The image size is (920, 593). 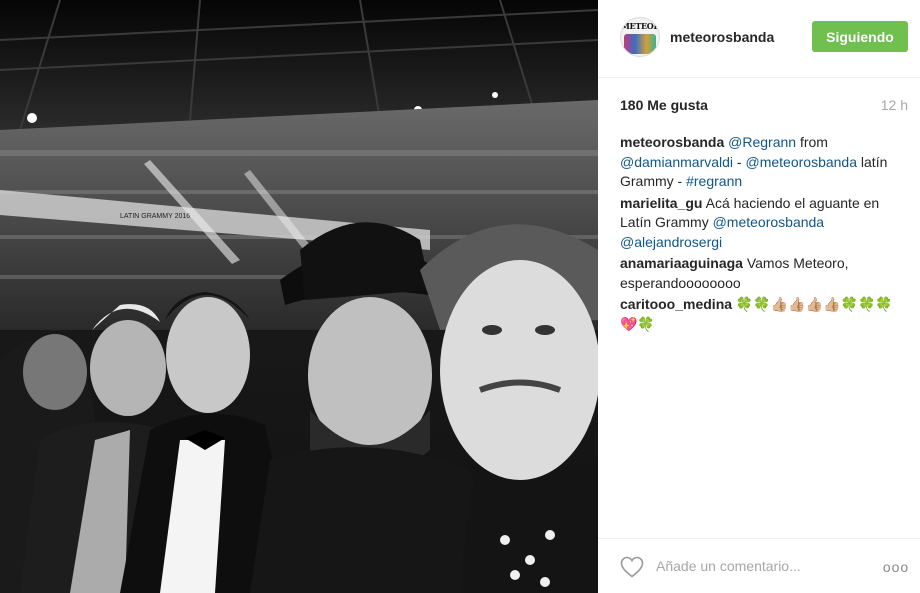 I want to click on avatar-logo-text: METEORO, so click(x=640, y=26).